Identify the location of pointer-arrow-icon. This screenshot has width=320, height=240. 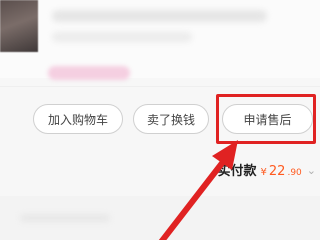
(198, 190).